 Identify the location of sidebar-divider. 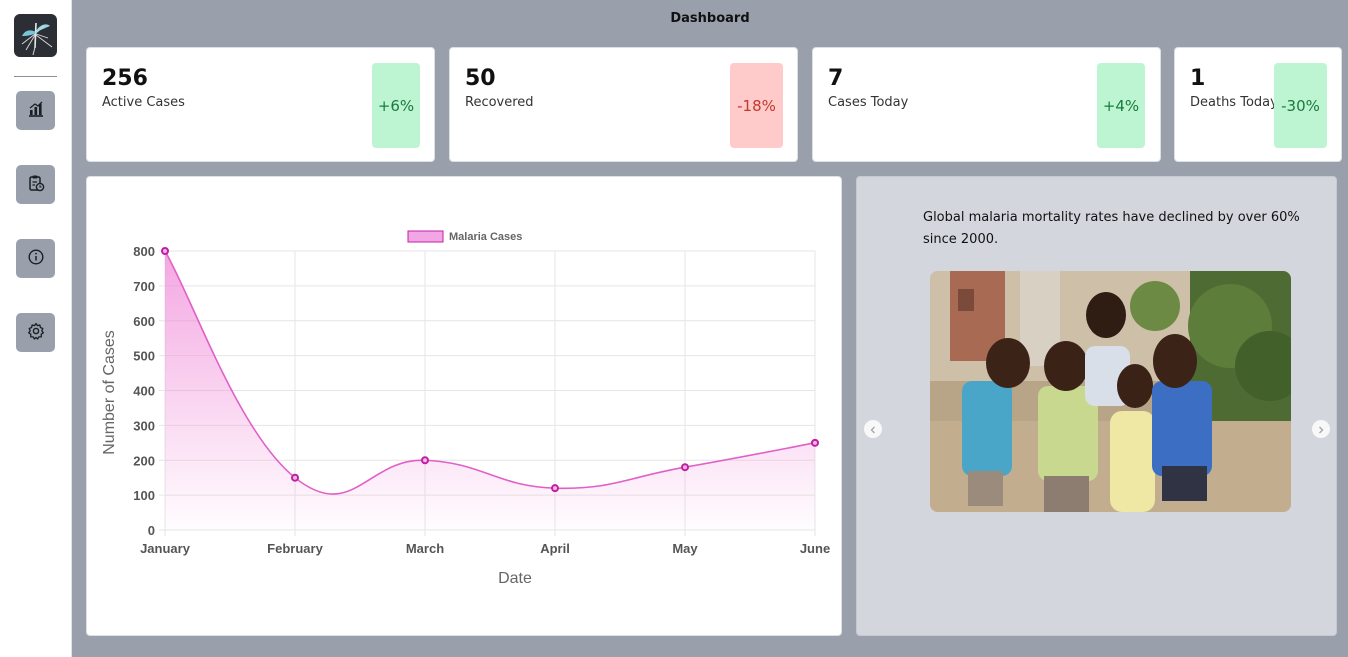
(35, 76).